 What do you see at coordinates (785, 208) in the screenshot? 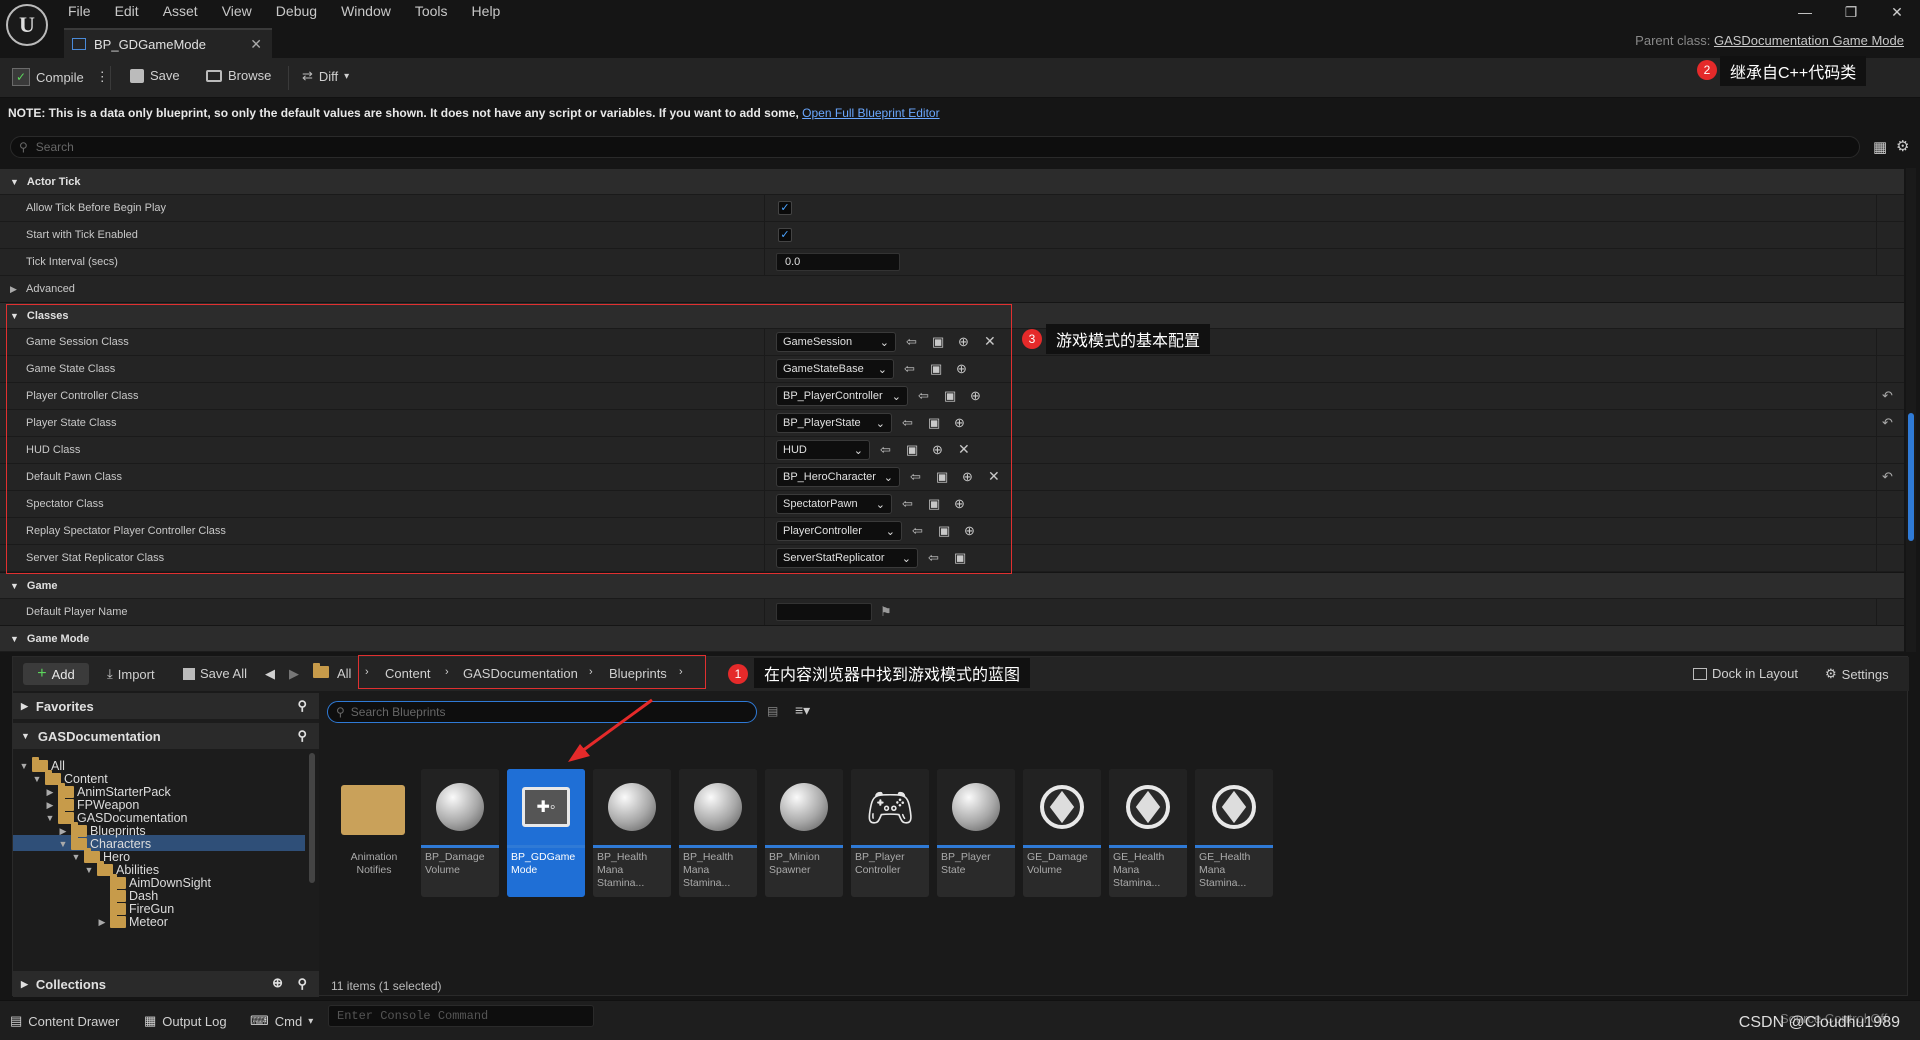
I see `allow-tick-checkbox: ✓` at bounding box center [785, 208].